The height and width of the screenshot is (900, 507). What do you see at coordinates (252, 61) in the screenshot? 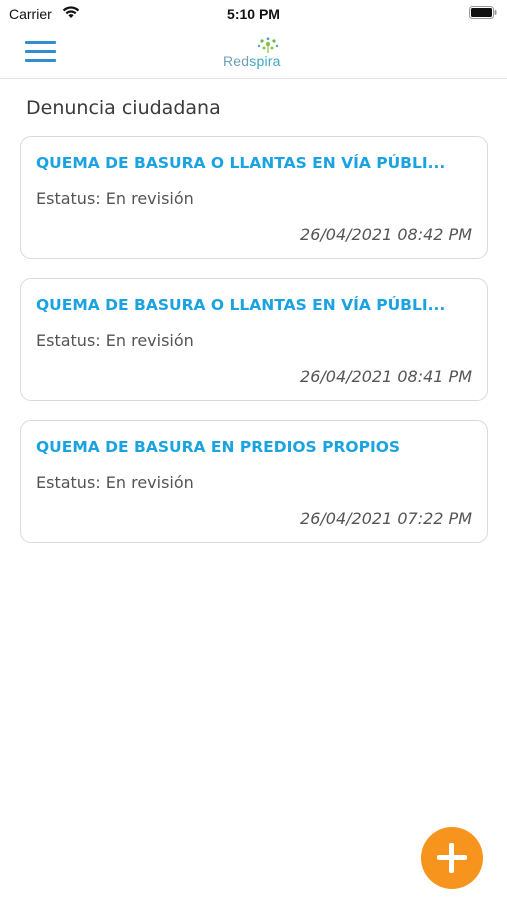
I see `logo-text: Redspira` at bounding box center [252, 61].